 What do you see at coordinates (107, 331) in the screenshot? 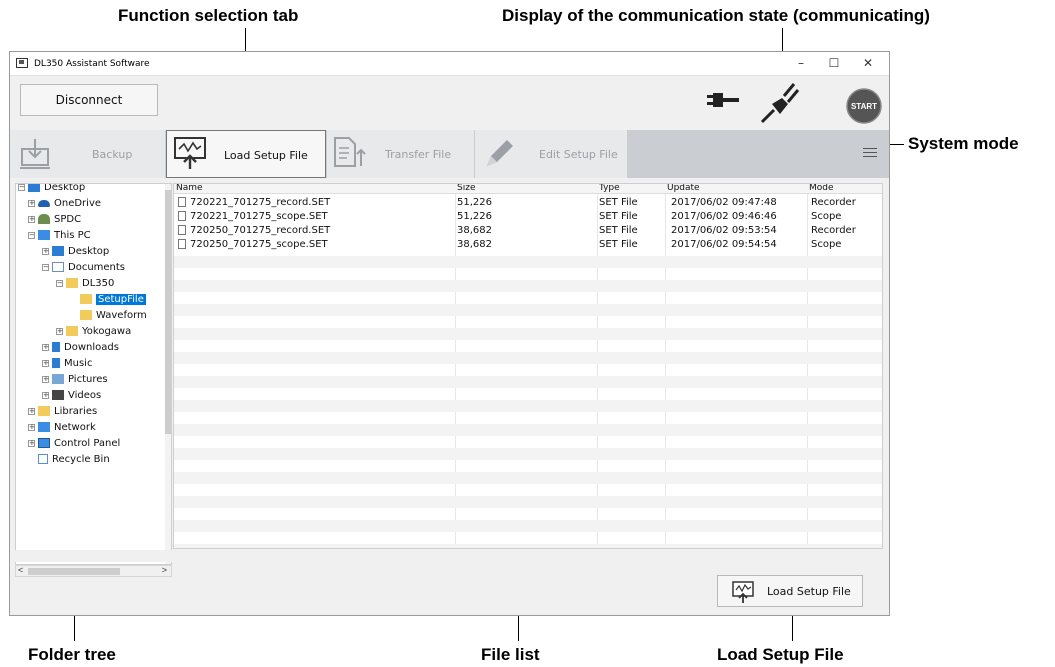
I see `tree-item-label: Yokogawa` at bounding box center [107, 331].